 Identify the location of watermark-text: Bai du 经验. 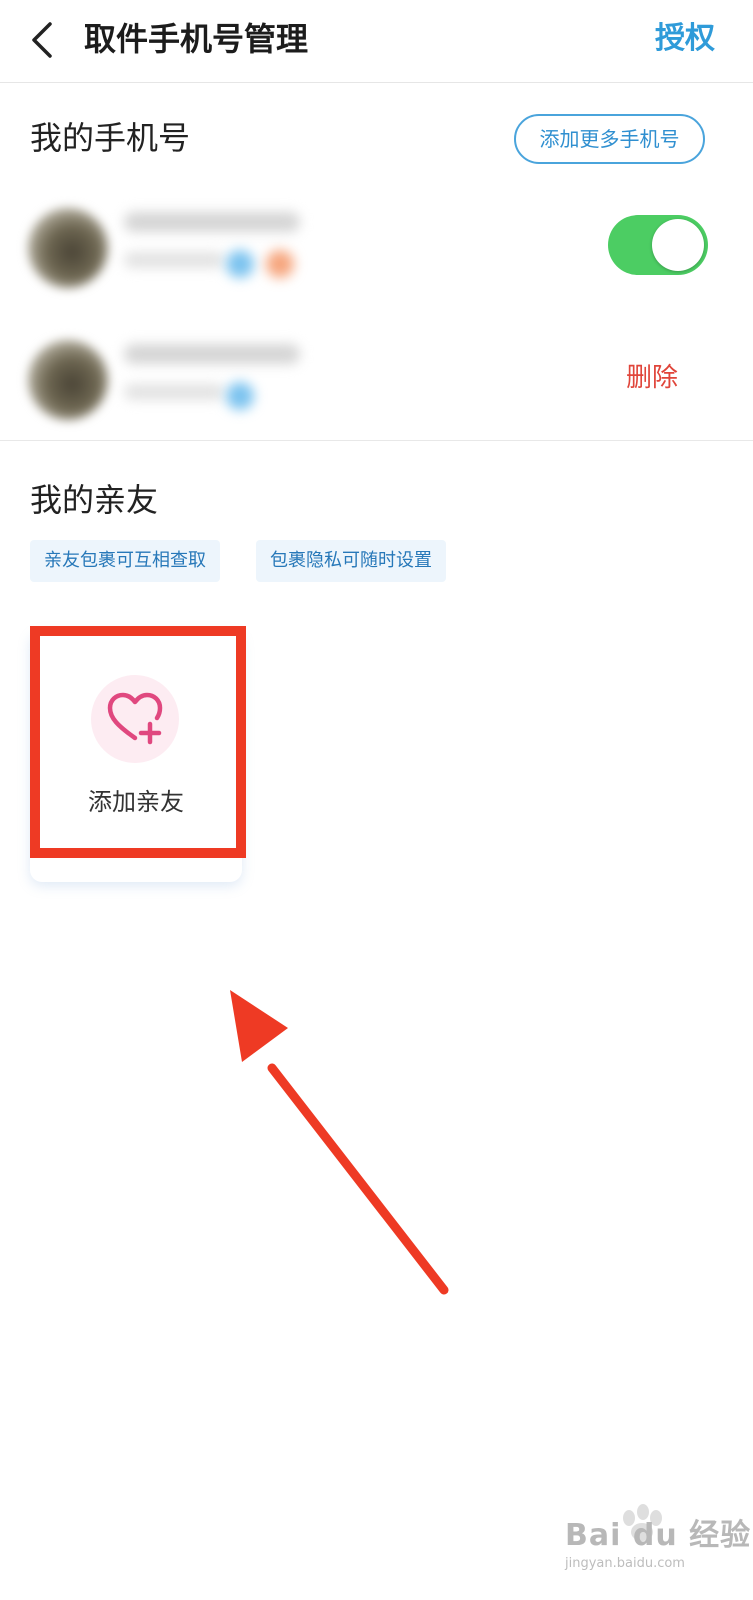
(658, 1535).